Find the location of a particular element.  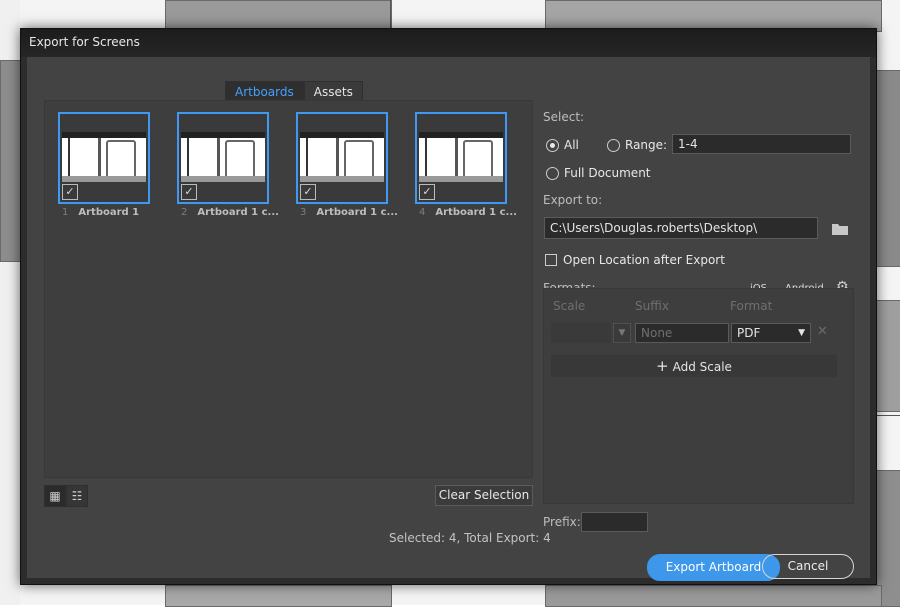

scale-dropdown-arrow-icon: ▼ is located at coordinates (622, 333).